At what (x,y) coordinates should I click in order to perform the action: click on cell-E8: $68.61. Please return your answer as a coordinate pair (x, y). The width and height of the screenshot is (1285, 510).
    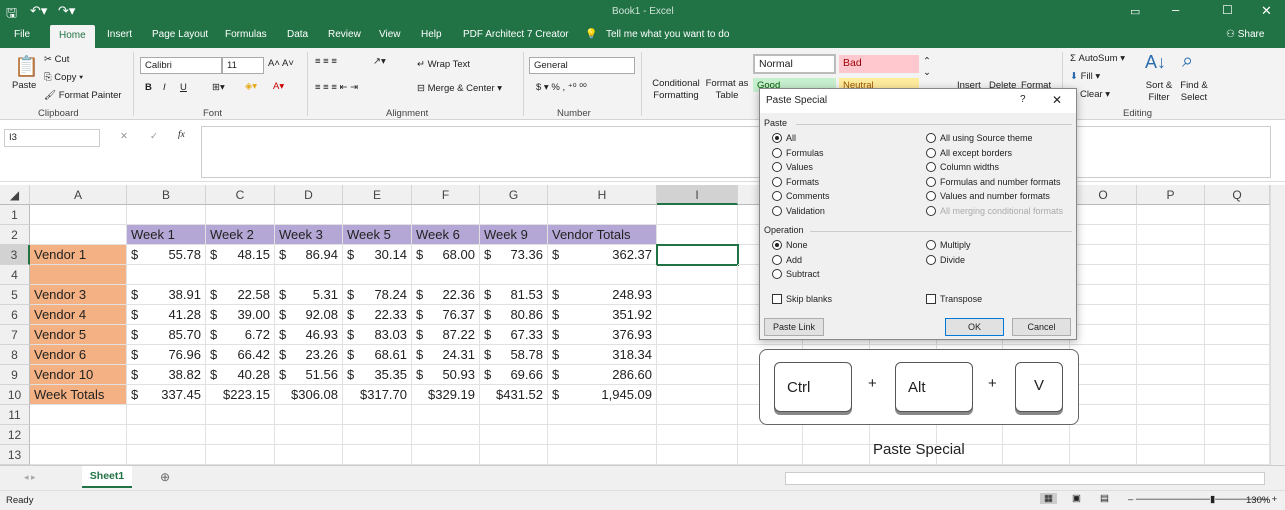
    Looking at the image, I should click on (377, 355).